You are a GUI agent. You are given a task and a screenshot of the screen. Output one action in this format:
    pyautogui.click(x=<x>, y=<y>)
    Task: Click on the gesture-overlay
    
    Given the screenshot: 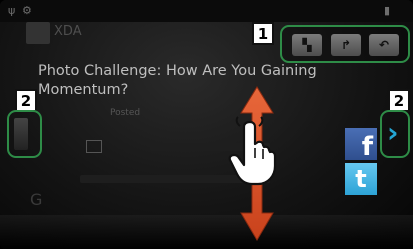 What is the action you would take?
    pyautogui.click(x=252, y=163)
    